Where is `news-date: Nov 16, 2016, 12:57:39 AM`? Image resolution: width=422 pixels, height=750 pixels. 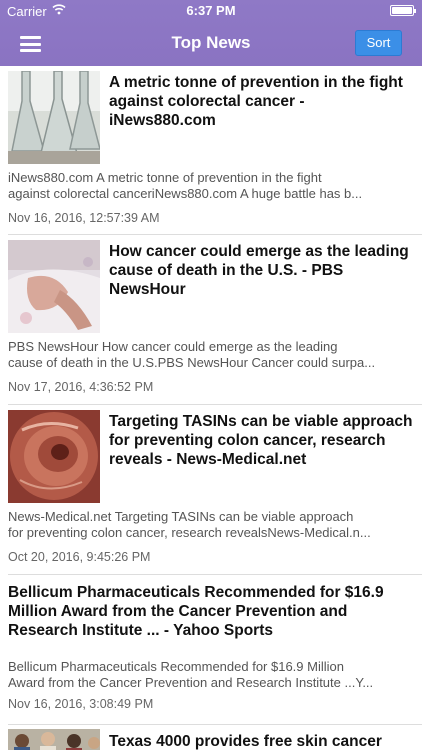
news-date: Nov 16, 2016, 12:57:39 AM is located at coordinates (84, 218).